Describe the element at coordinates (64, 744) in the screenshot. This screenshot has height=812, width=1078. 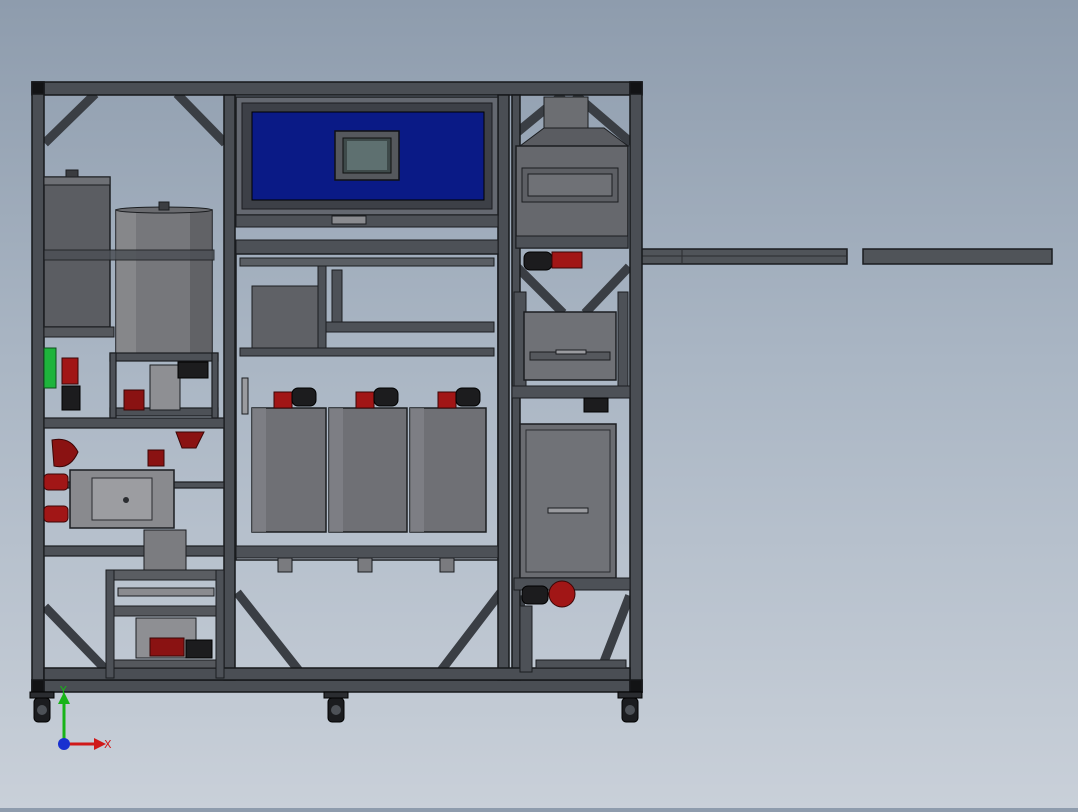
I see `z-axis-dot` at that location.